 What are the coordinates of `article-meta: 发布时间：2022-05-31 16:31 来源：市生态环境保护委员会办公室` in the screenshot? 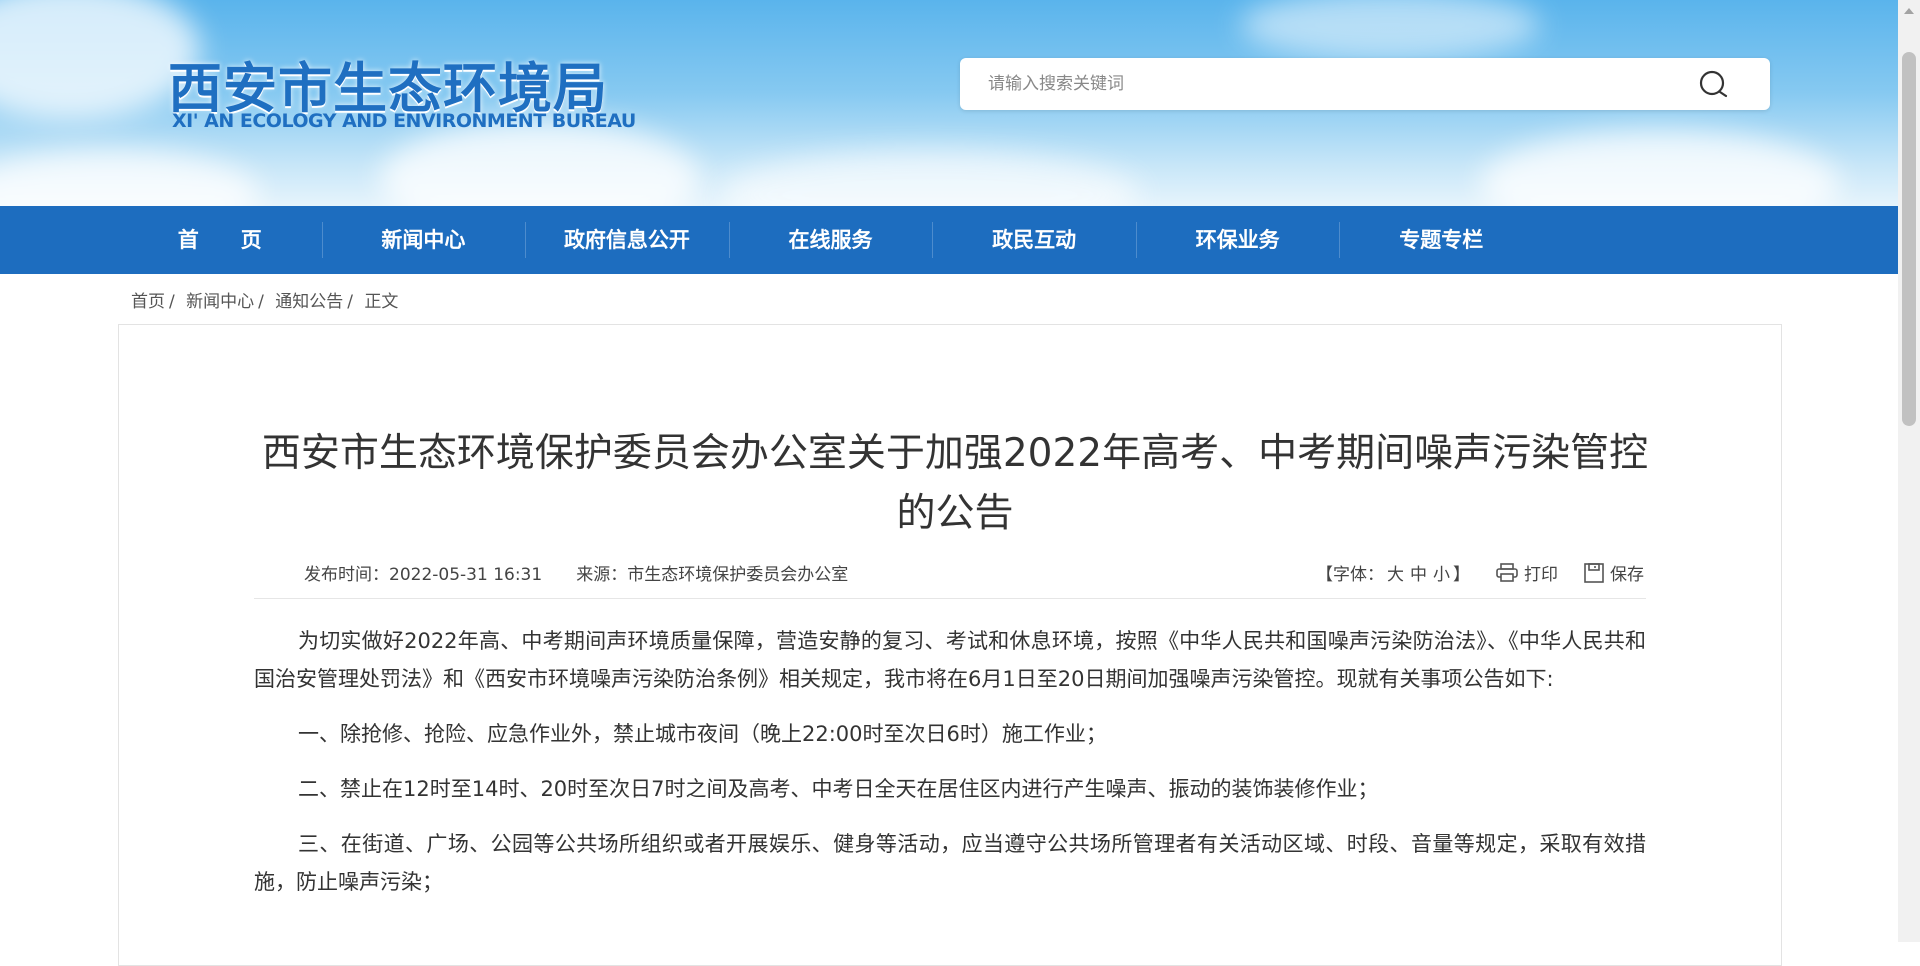 It's located at (576, 572).